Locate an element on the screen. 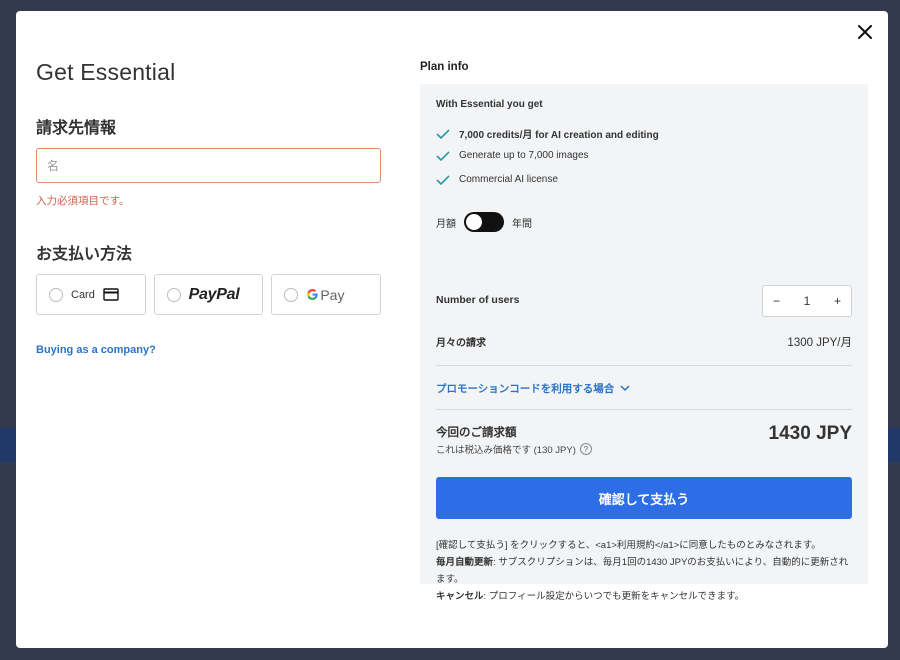  close-button is located at coordinates (865, 32).